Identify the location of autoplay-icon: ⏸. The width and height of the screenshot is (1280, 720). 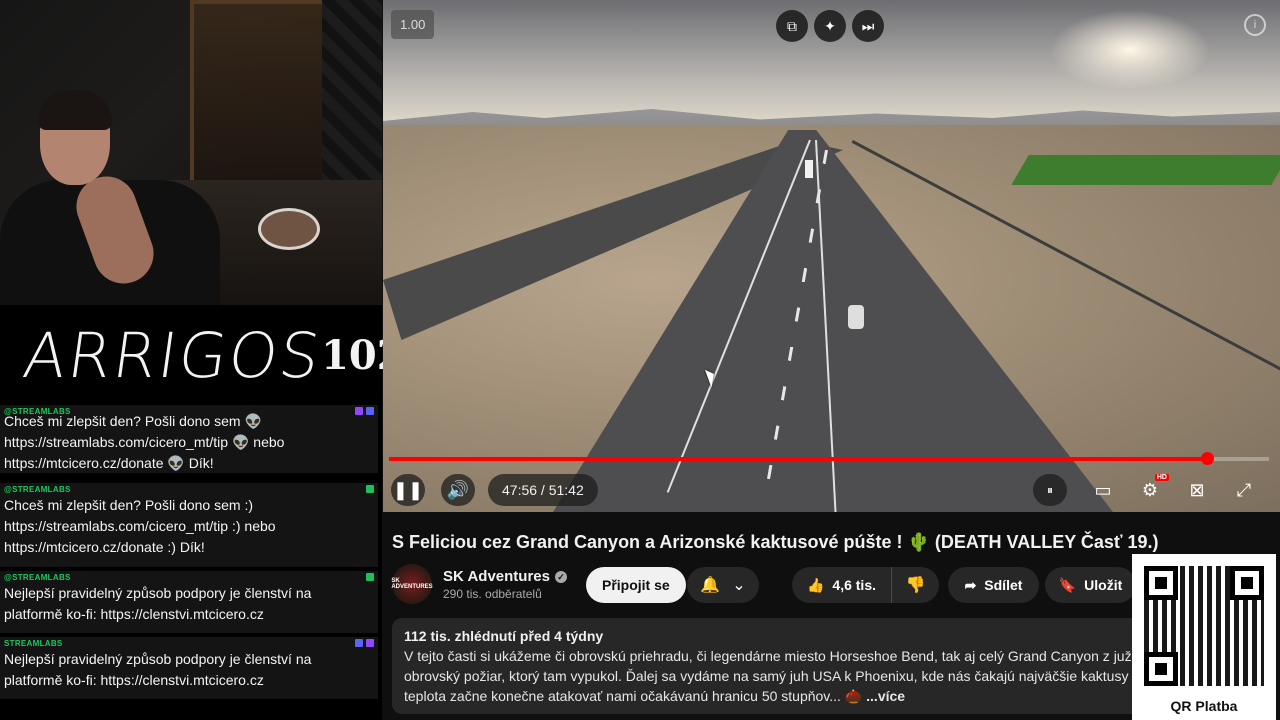
(1049, 489).